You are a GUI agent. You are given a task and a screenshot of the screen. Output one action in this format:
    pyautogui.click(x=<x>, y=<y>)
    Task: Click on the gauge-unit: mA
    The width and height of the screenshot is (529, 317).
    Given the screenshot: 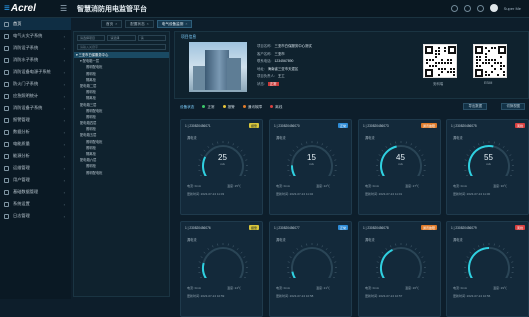 What is the action you would take?
    pyautogui.click(x=400, y=164)
    